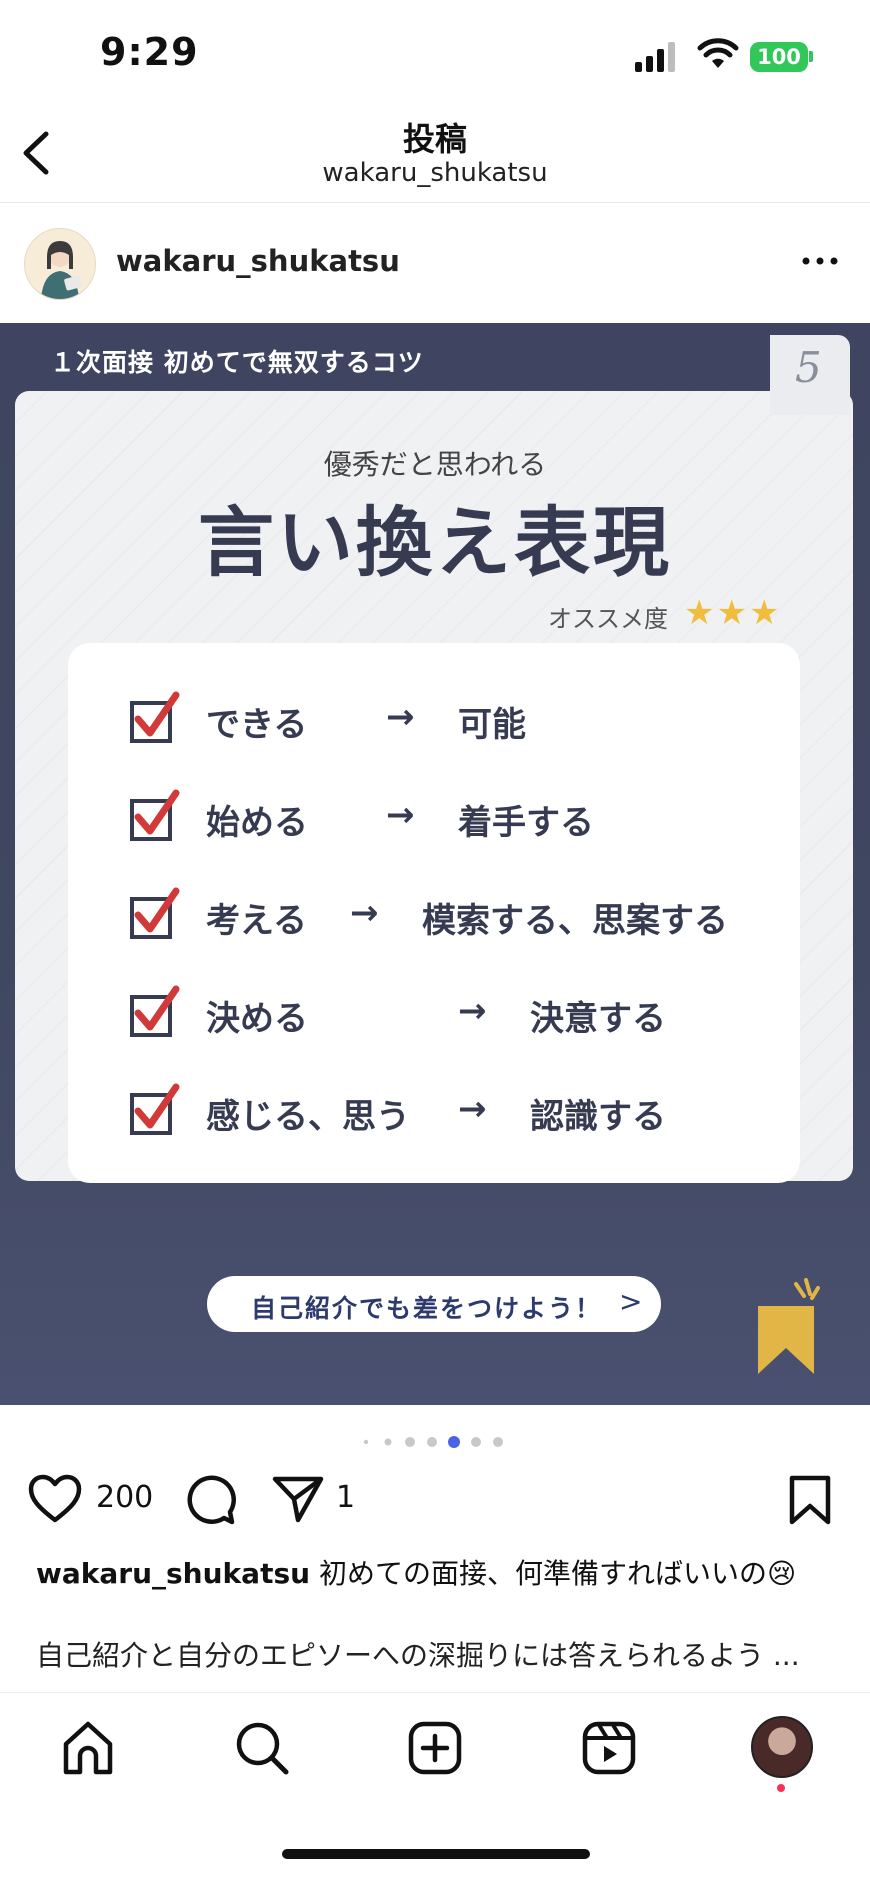 This screenshot has height=1882, width=870. What do you see at coordinates (779, 57) in the screenshot?
I see `battery-indicator: 100` at bounding box center [779, 57].